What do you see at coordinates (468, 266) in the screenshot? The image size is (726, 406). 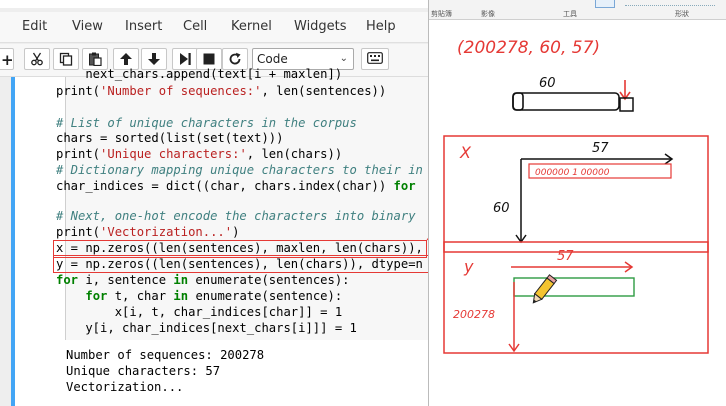 I see `label-y: y` at bounding box center [468, 266].